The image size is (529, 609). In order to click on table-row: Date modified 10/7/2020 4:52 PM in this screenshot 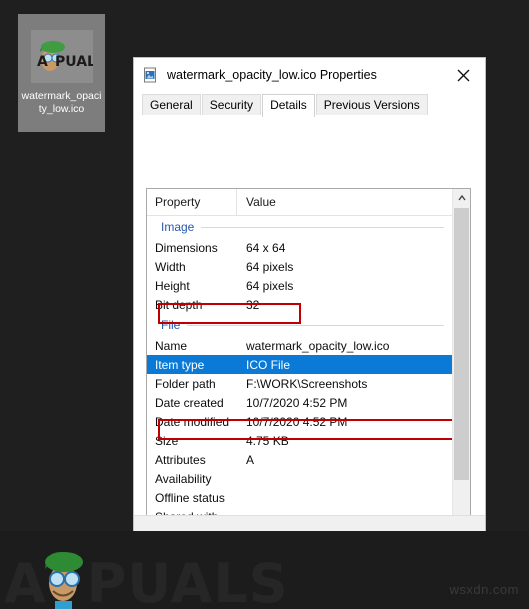, I will do `click(299, 421)`.